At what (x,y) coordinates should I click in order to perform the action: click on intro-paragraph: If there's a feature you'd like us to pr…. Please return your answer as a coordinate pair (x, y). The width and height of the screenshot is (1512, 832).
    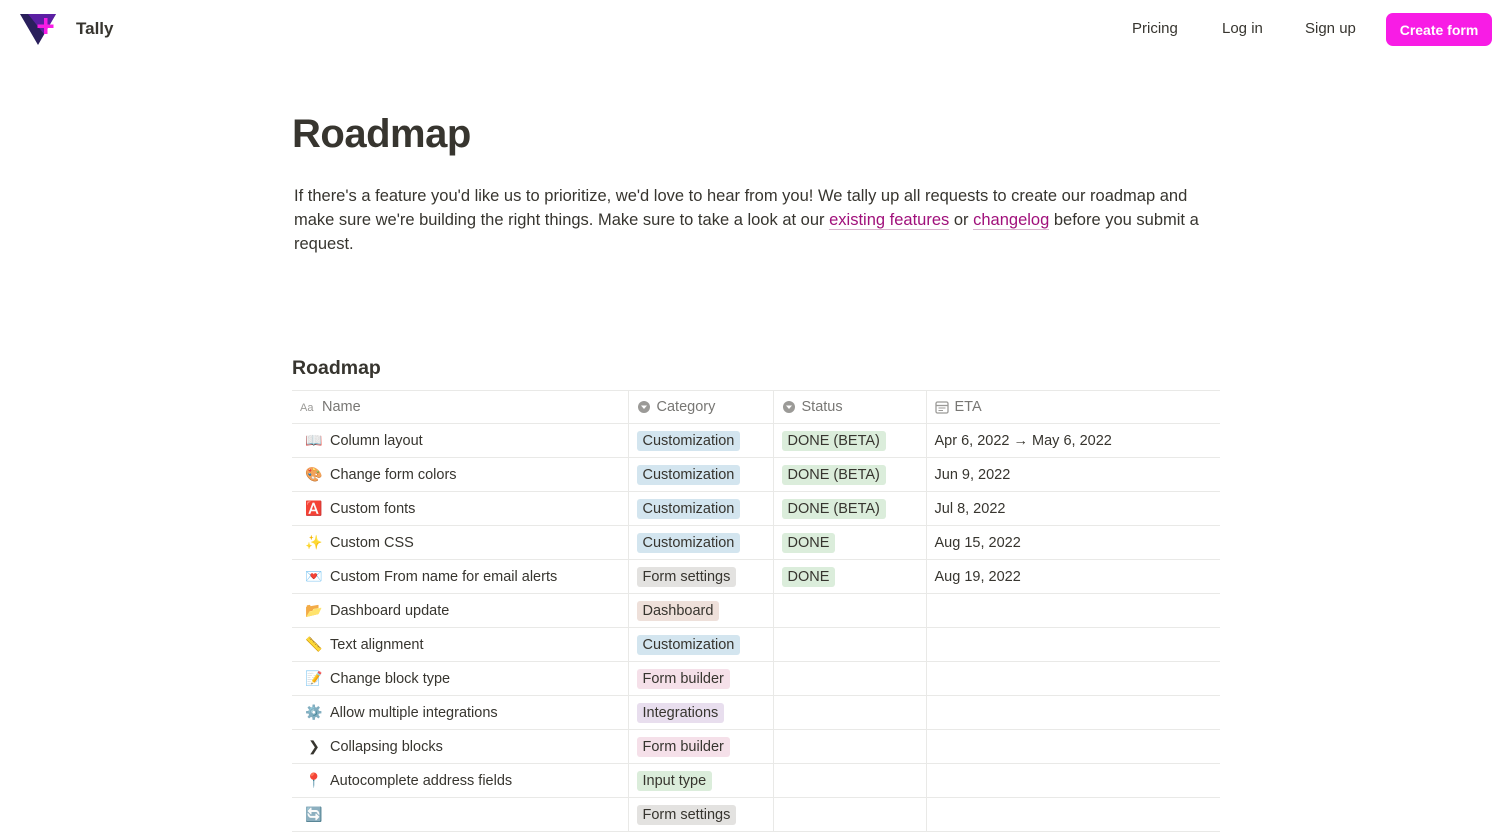
    Looking at the image, I should click on (759, 220).